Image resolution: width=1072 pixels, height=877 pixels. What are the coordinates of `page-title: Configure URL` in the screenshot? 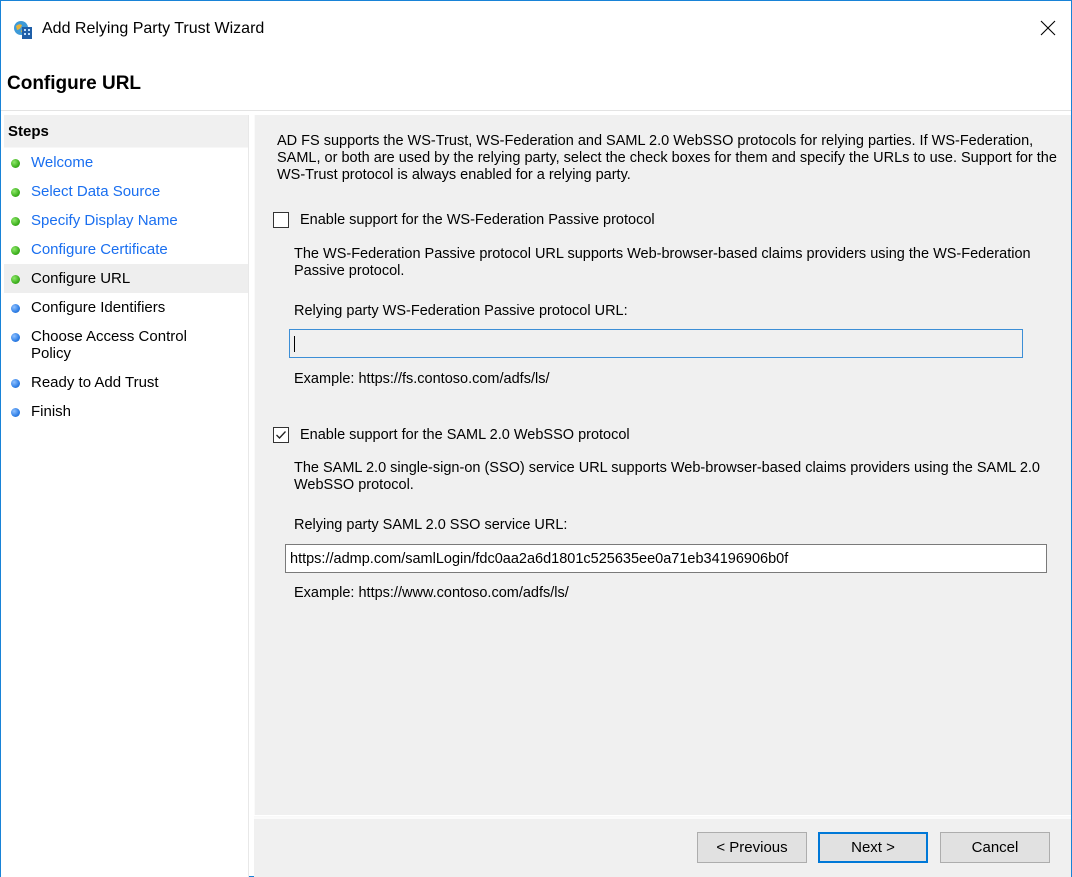 It's located at (74, 83).